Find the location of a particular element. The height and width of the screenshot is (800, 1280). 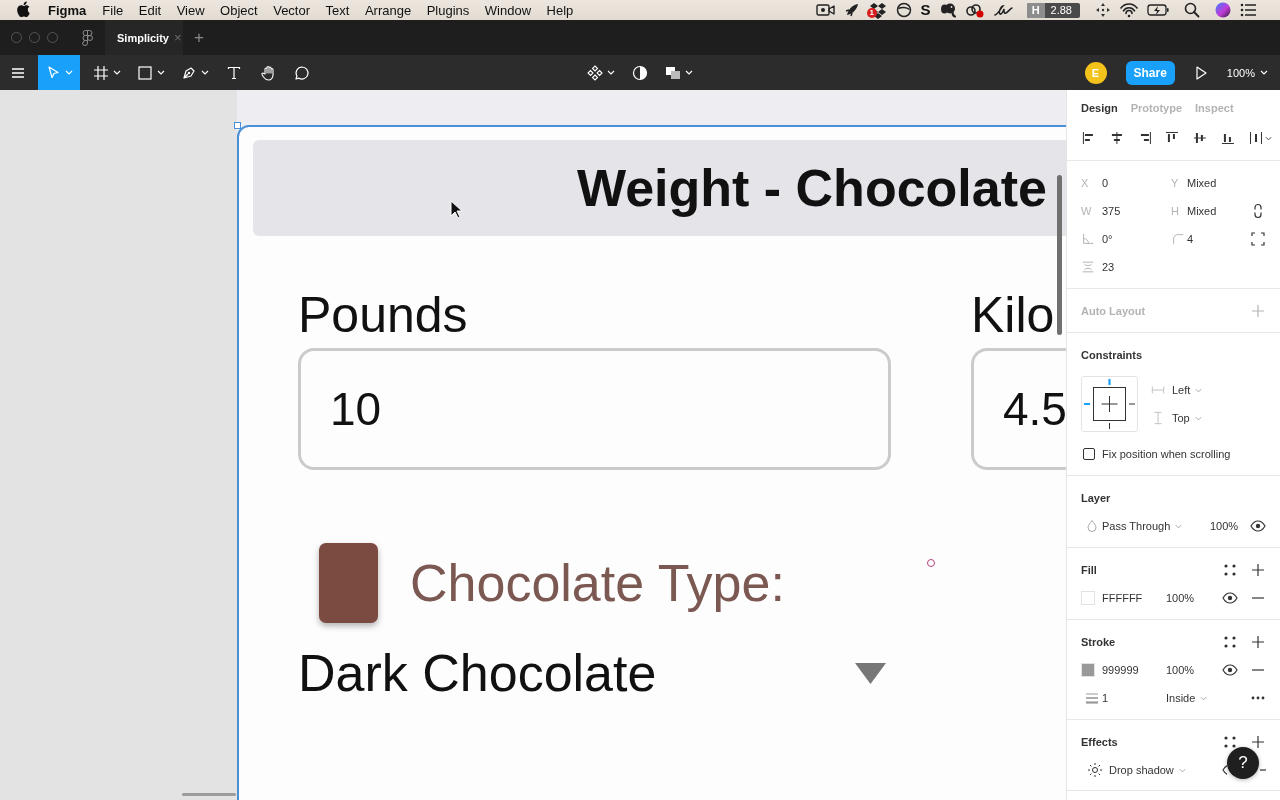

notification-badge: 1 is located at coordinates (871, 13).